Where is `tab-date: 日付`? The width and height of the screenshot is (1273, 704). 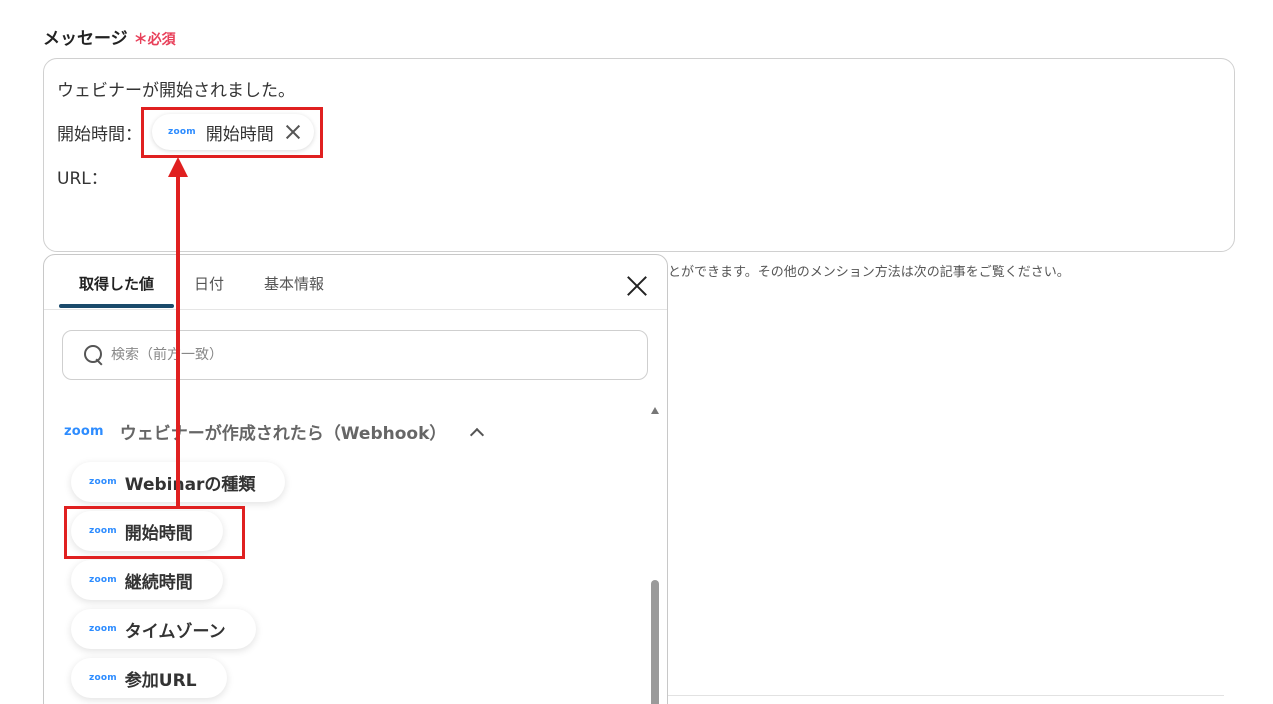 tab-date: 日付 is located at coordinates (209, 283).